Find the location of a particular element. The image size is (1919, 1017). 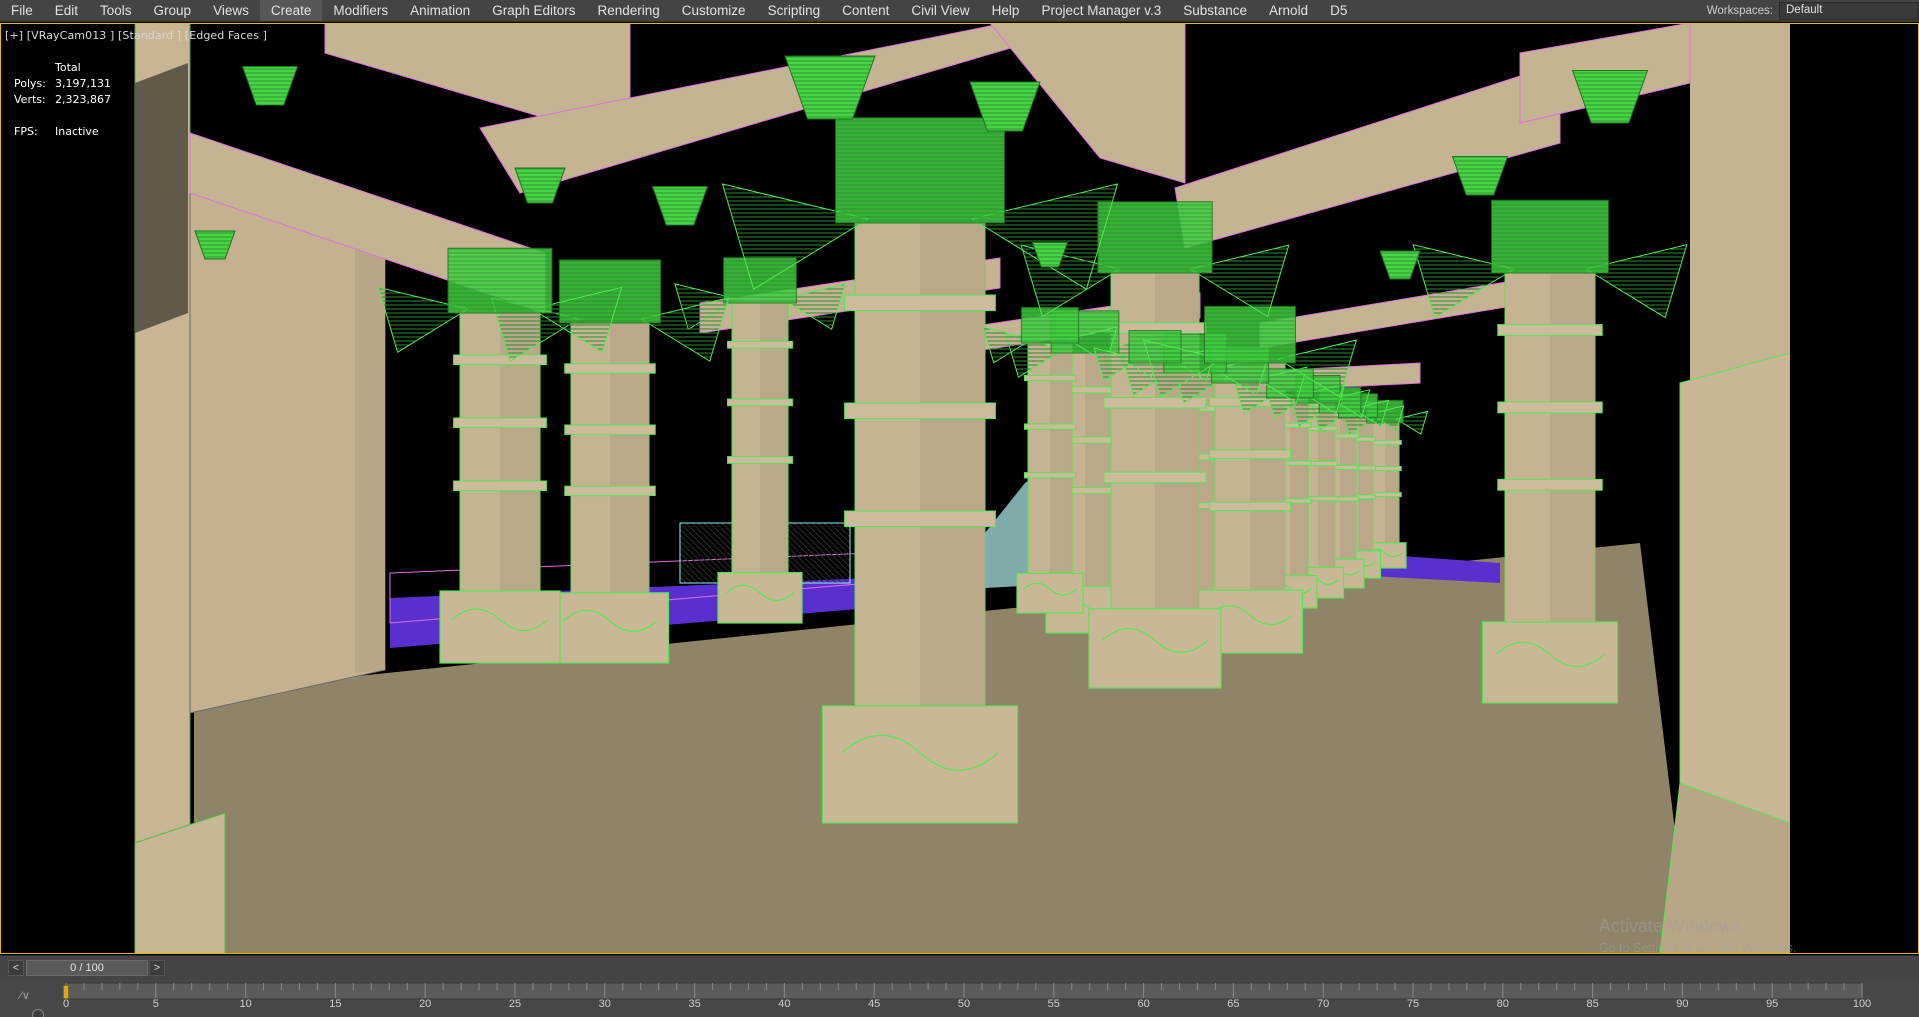

tick-label: 45 is located at coordinates (874, 1004).